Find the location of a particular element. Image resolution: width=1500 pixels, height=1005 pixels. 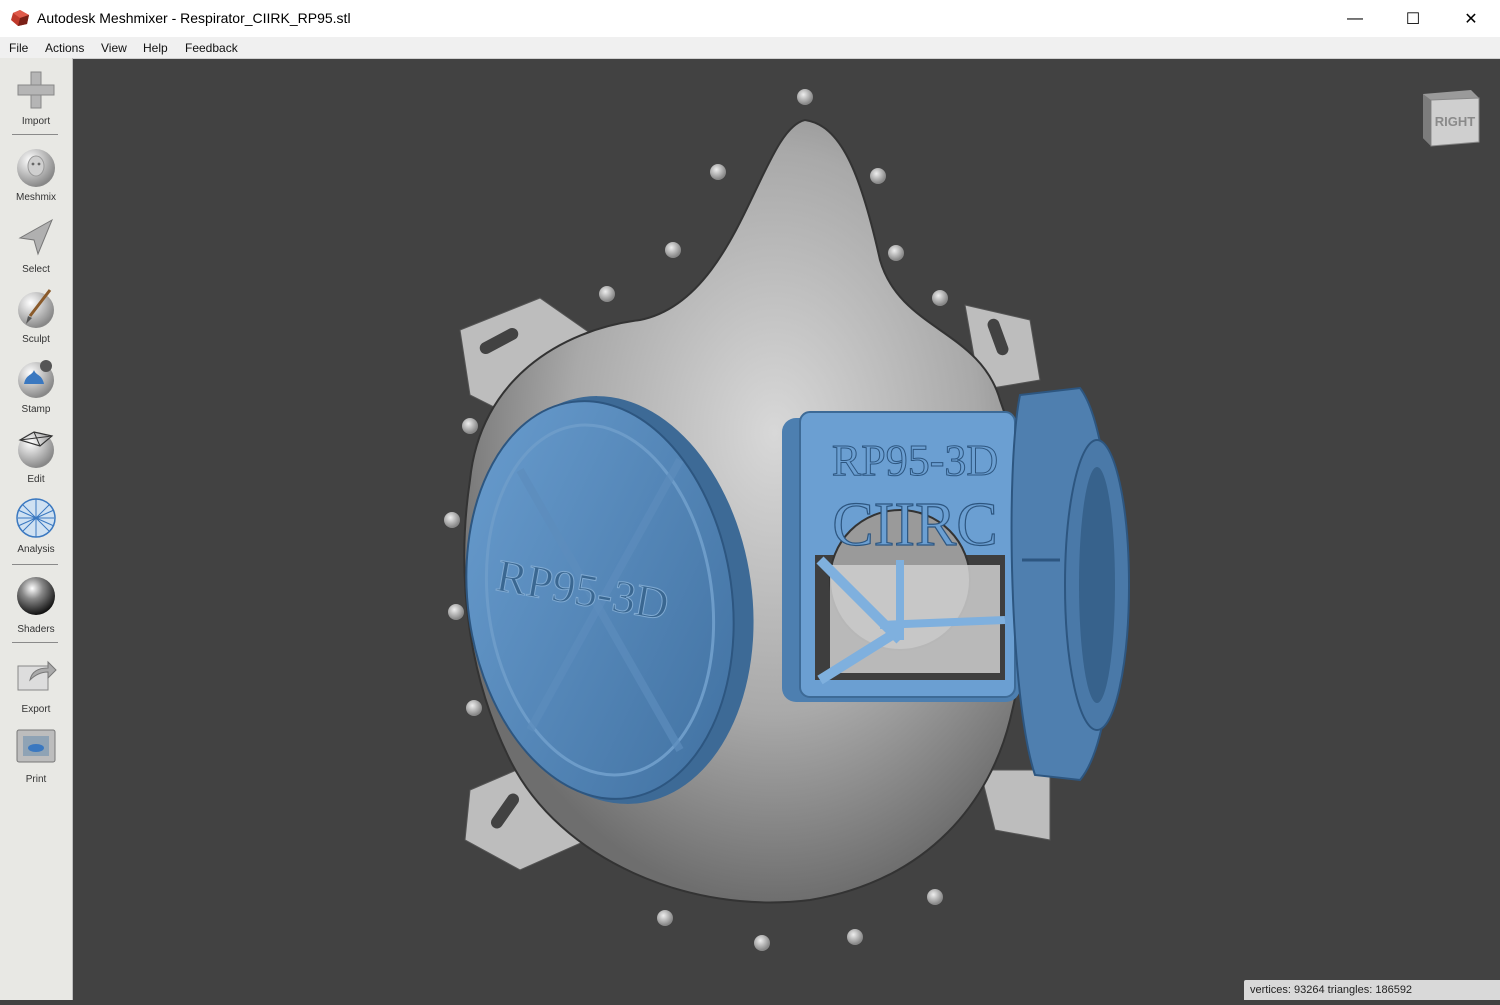

view-cube-face-label: RIGHT is located at coordinates (1455, 121).